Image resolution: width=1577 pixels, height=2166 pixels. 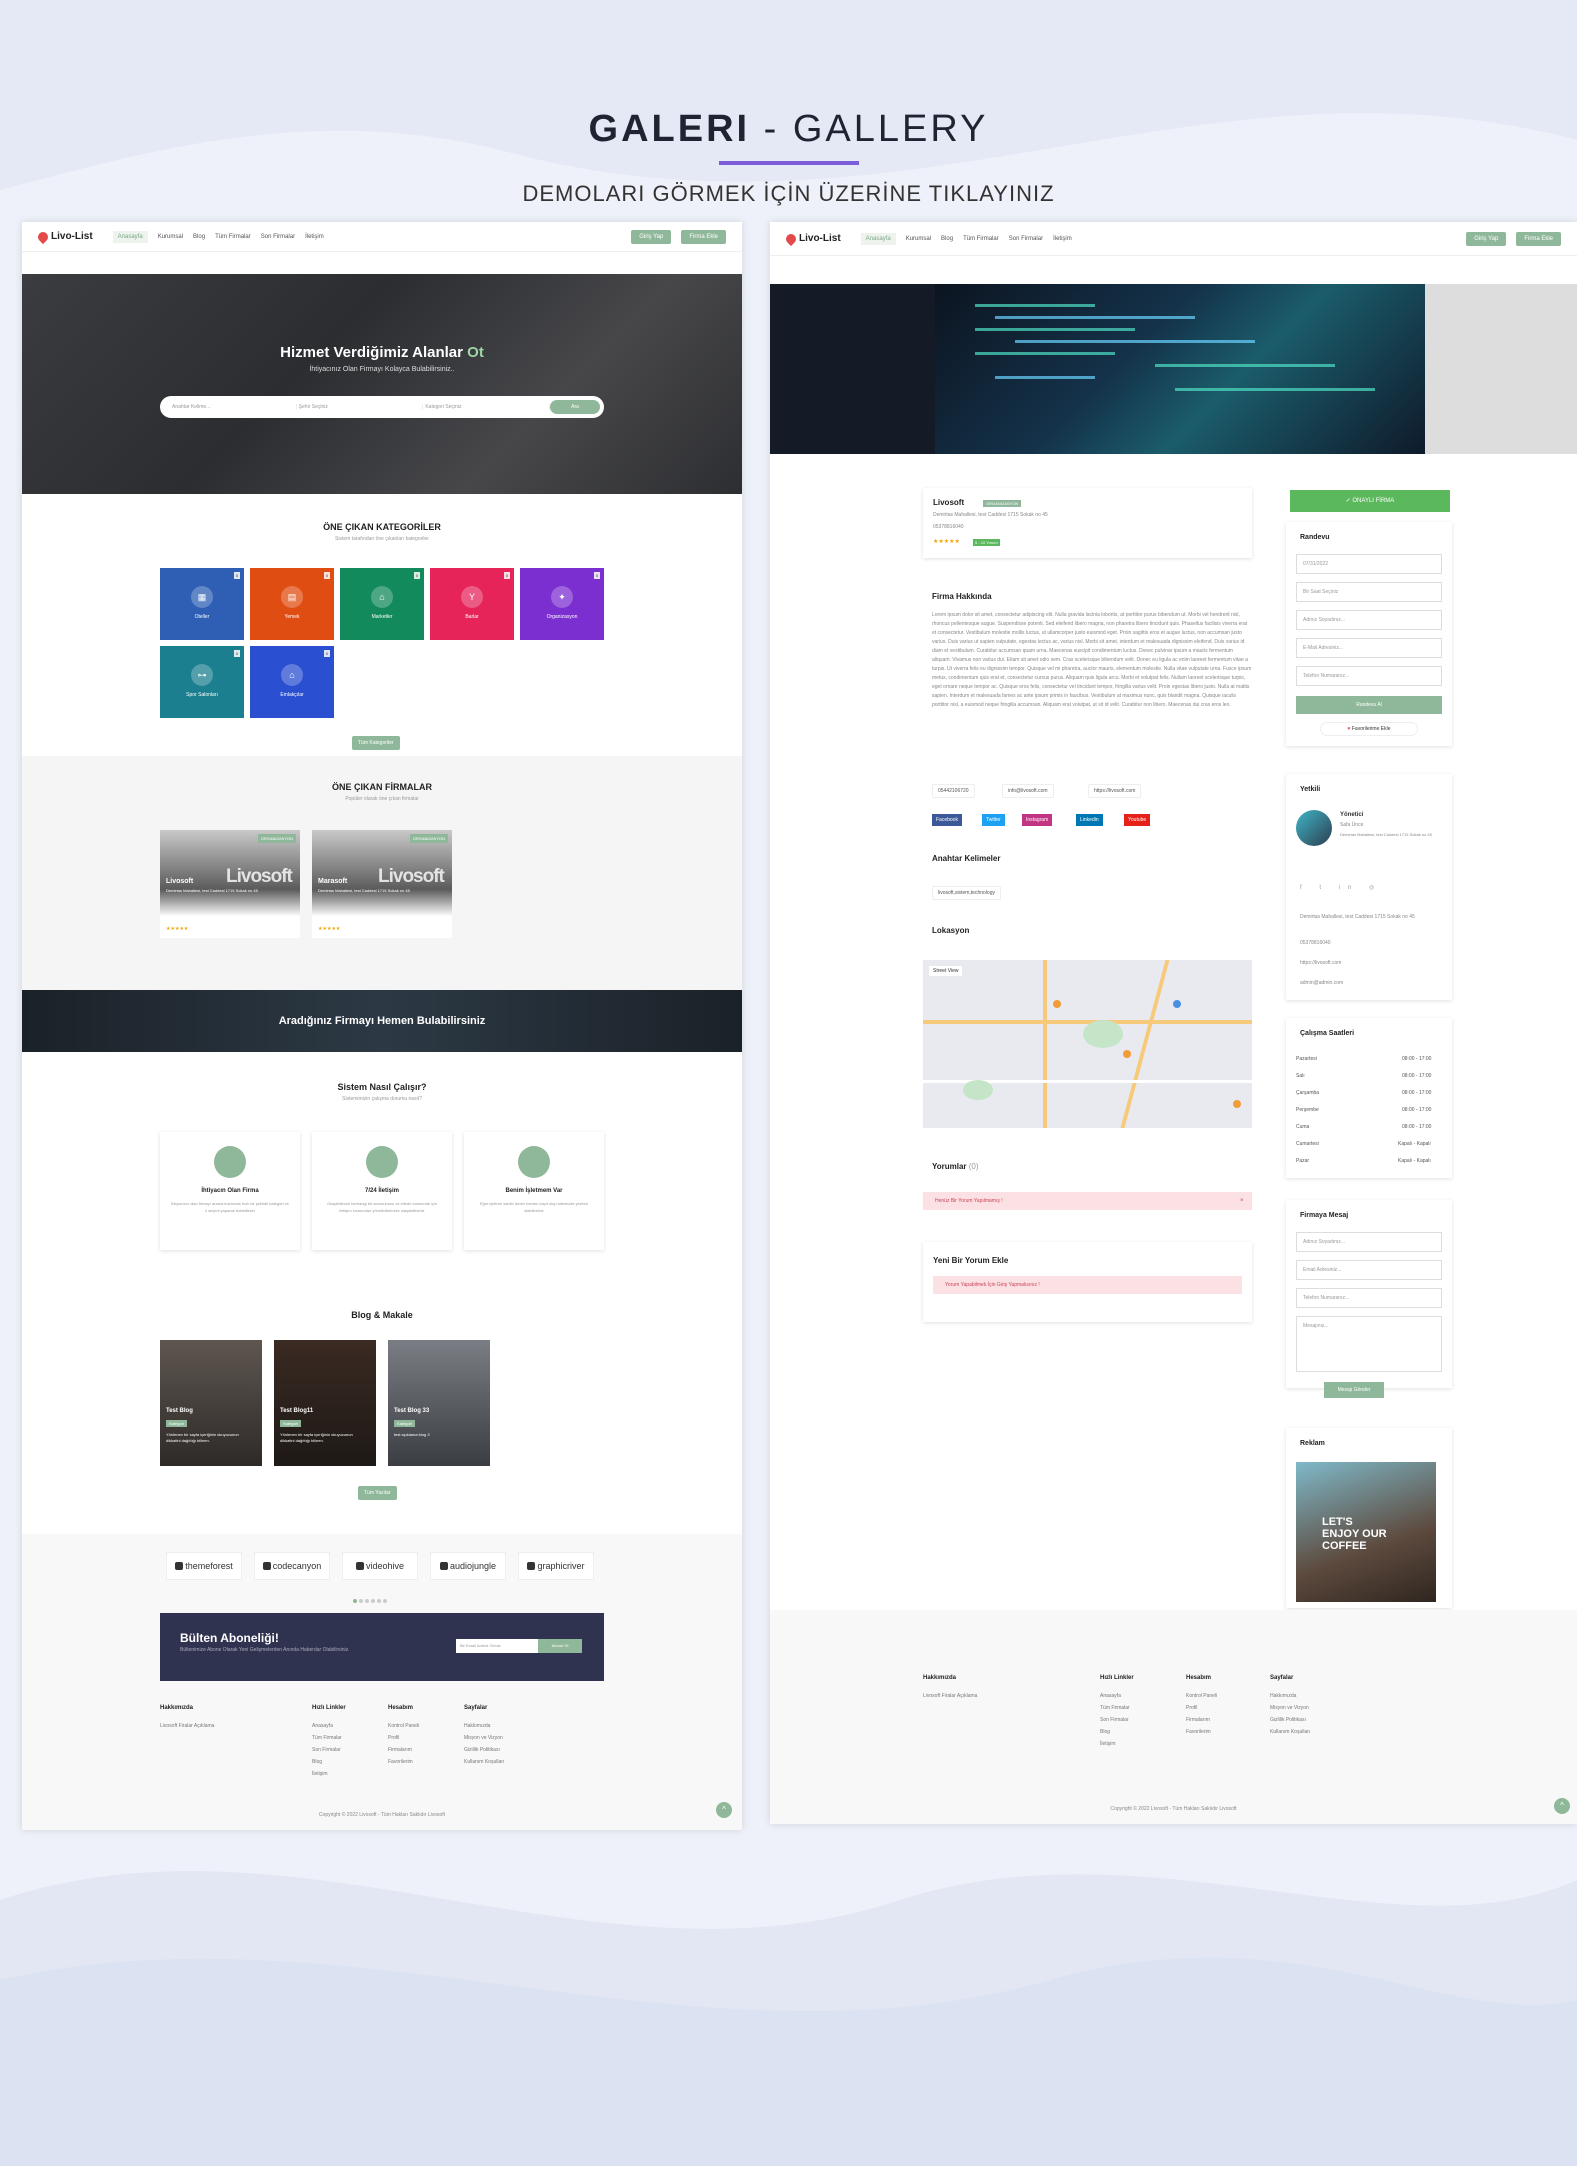 What do you see at coordinates (1242, 1201) in the screenshot?
I see `close-icon: ×` at bounding box center [1242, 1201].